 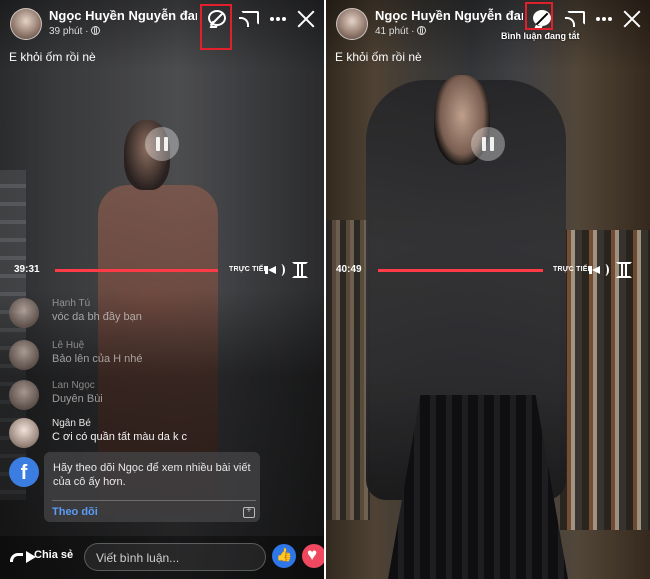 I want to click on commenter-name: Lê Huệ, so click(x=68, y=345).